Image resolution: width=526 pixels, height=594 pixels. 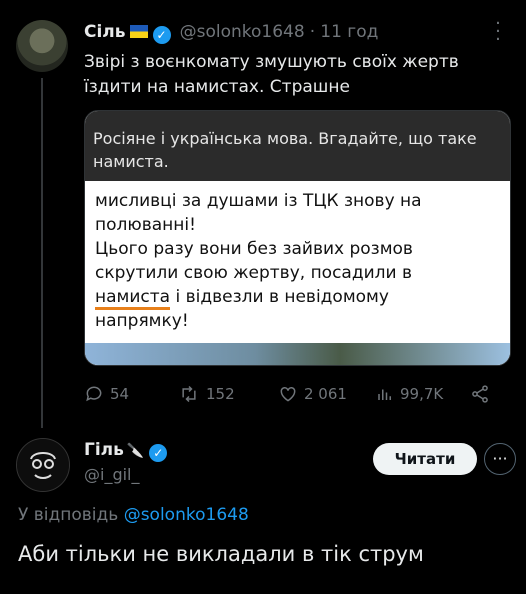 What do you see at coordinates (106, 394) in the screenshot?
I see `reply-button: 54` at bounding box center [106, 394].